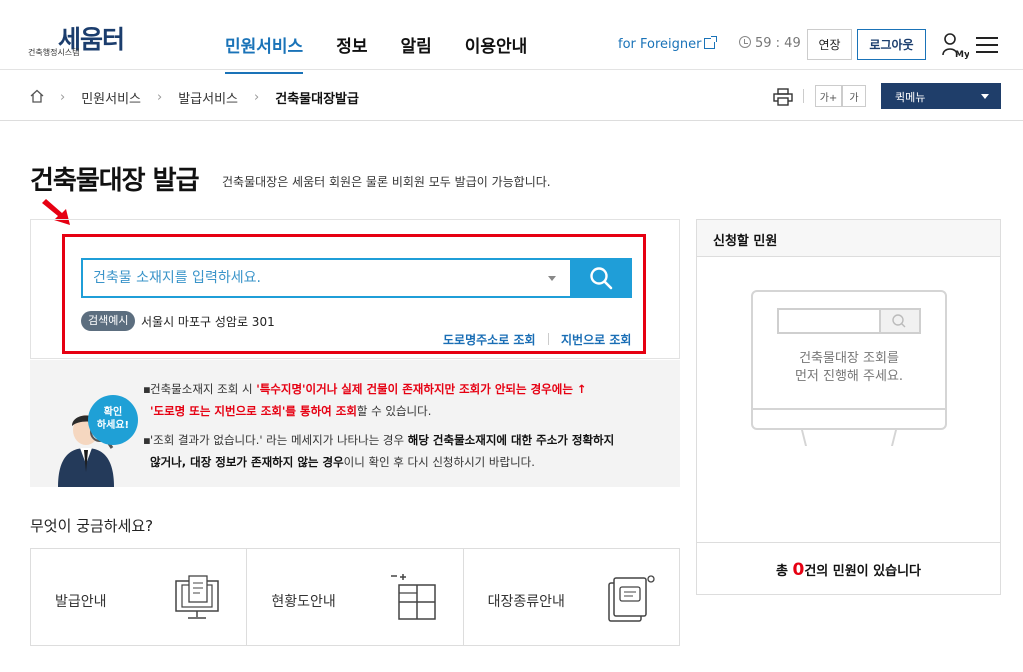 The image size is (1023, 672). I want to click on print-icon, so click(783, 97).